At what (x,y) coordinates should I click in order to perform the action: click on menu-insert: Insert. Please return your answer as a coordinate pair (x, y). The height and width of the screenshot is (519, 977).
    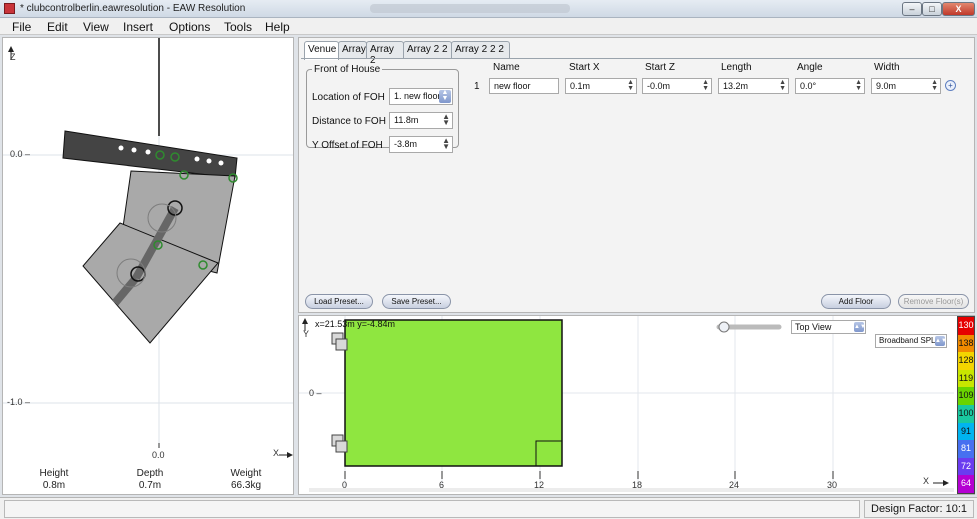
    Looking at the image, I should click on (138, 27).